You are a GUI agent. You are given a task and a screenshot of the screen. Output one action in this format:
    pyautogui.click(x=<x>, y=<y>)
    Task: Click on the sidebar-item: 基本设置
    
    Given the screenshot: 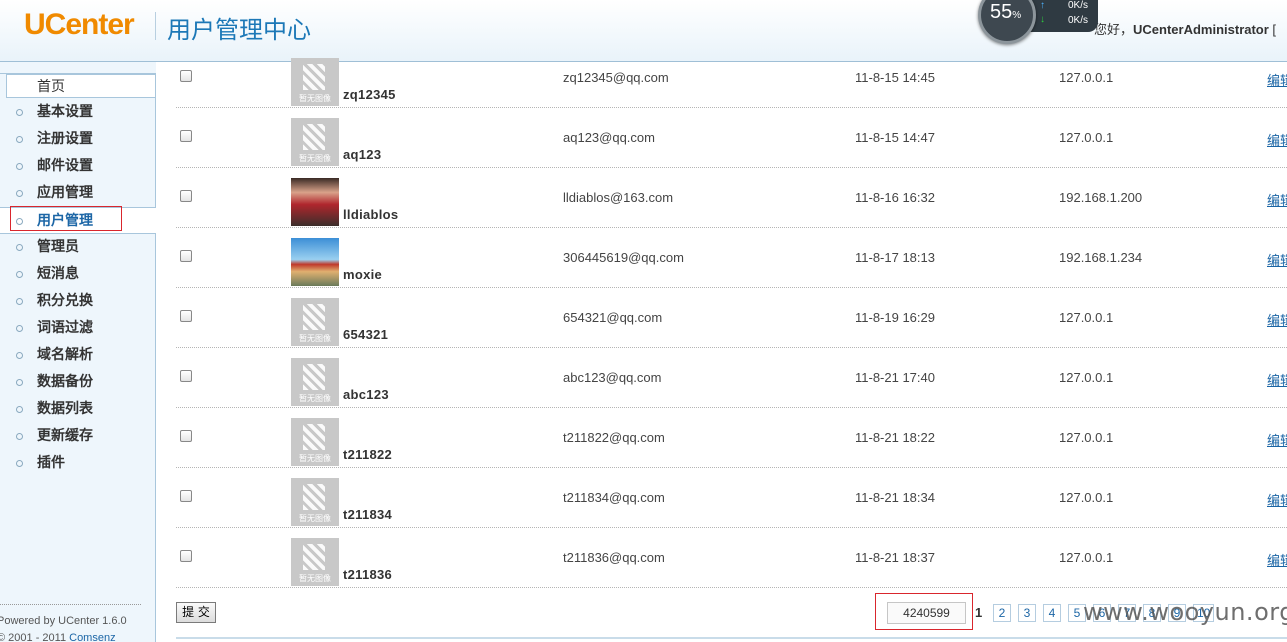 What is the action you would take?
    pyautogui.click(x=78, y=112)
    